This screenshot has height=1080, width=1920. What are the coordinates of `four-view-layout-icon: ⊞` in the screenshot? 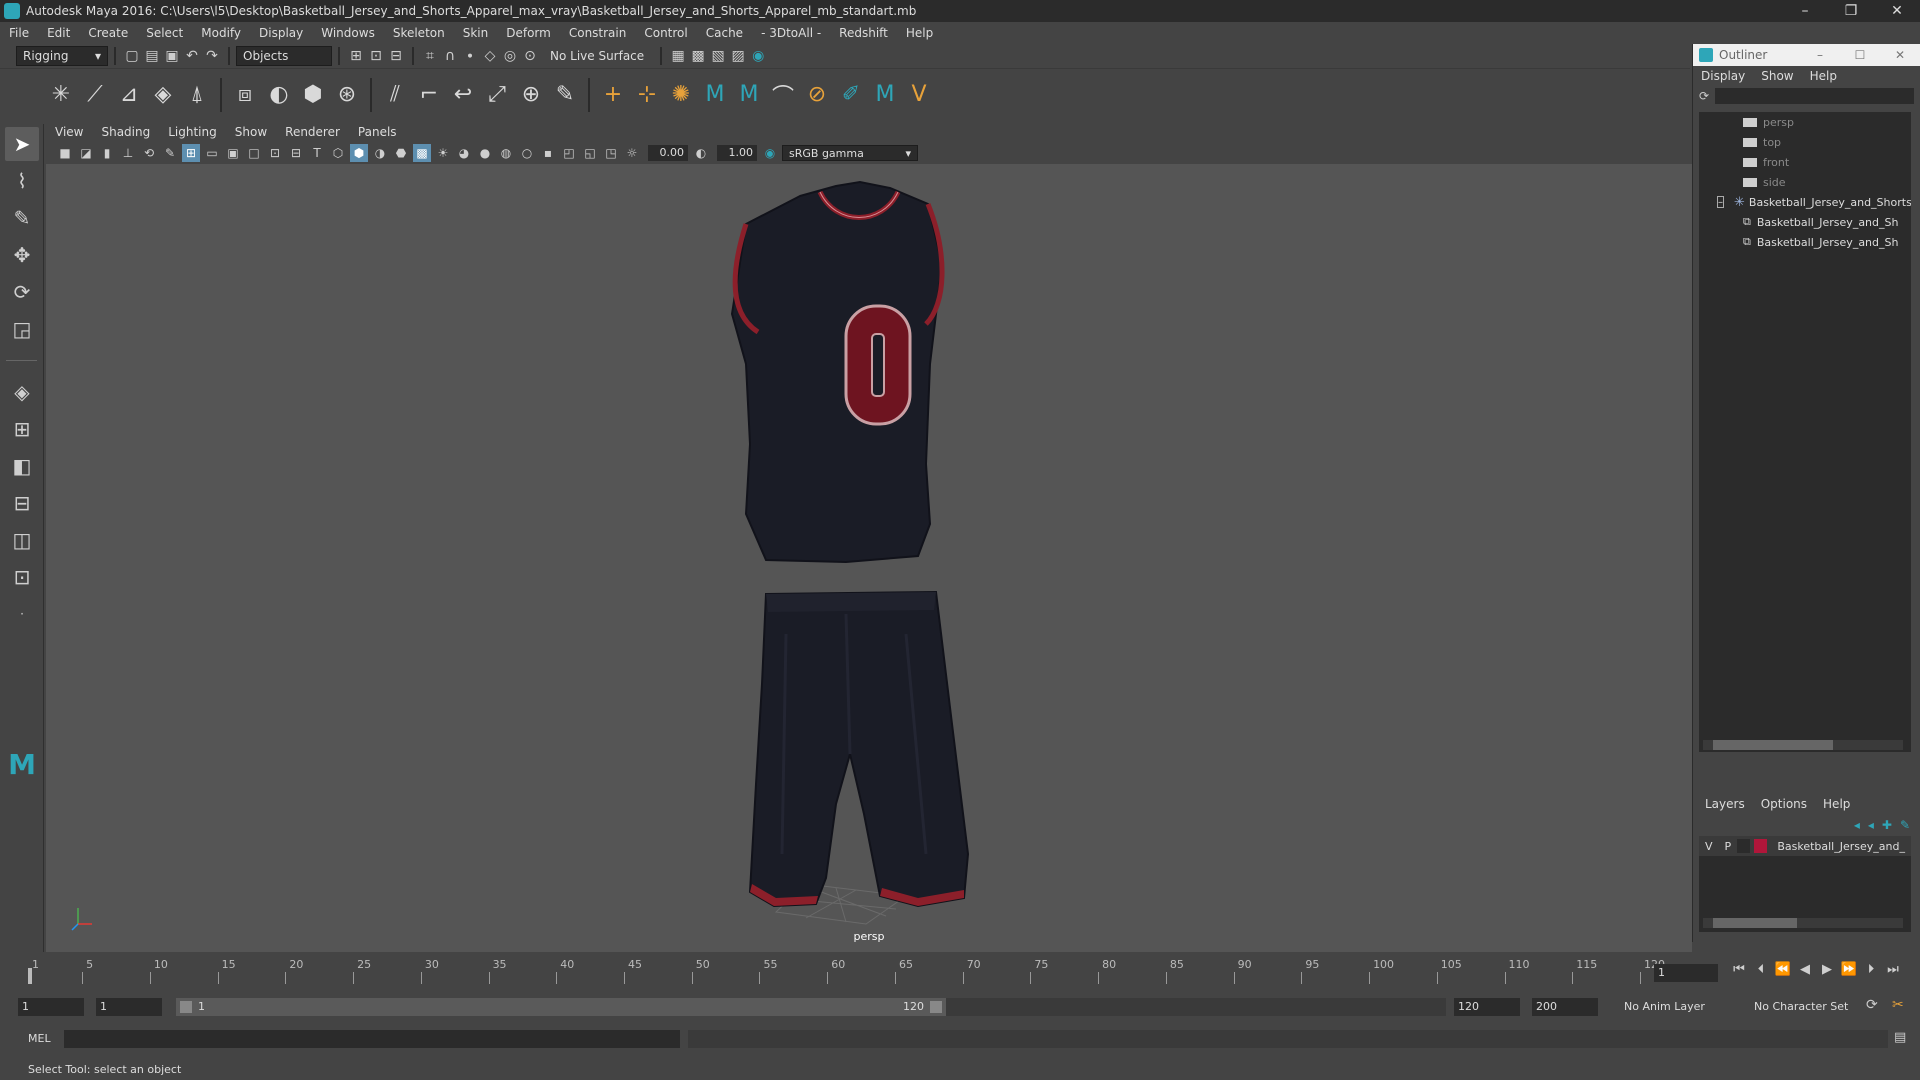 It's located at (22, 429).